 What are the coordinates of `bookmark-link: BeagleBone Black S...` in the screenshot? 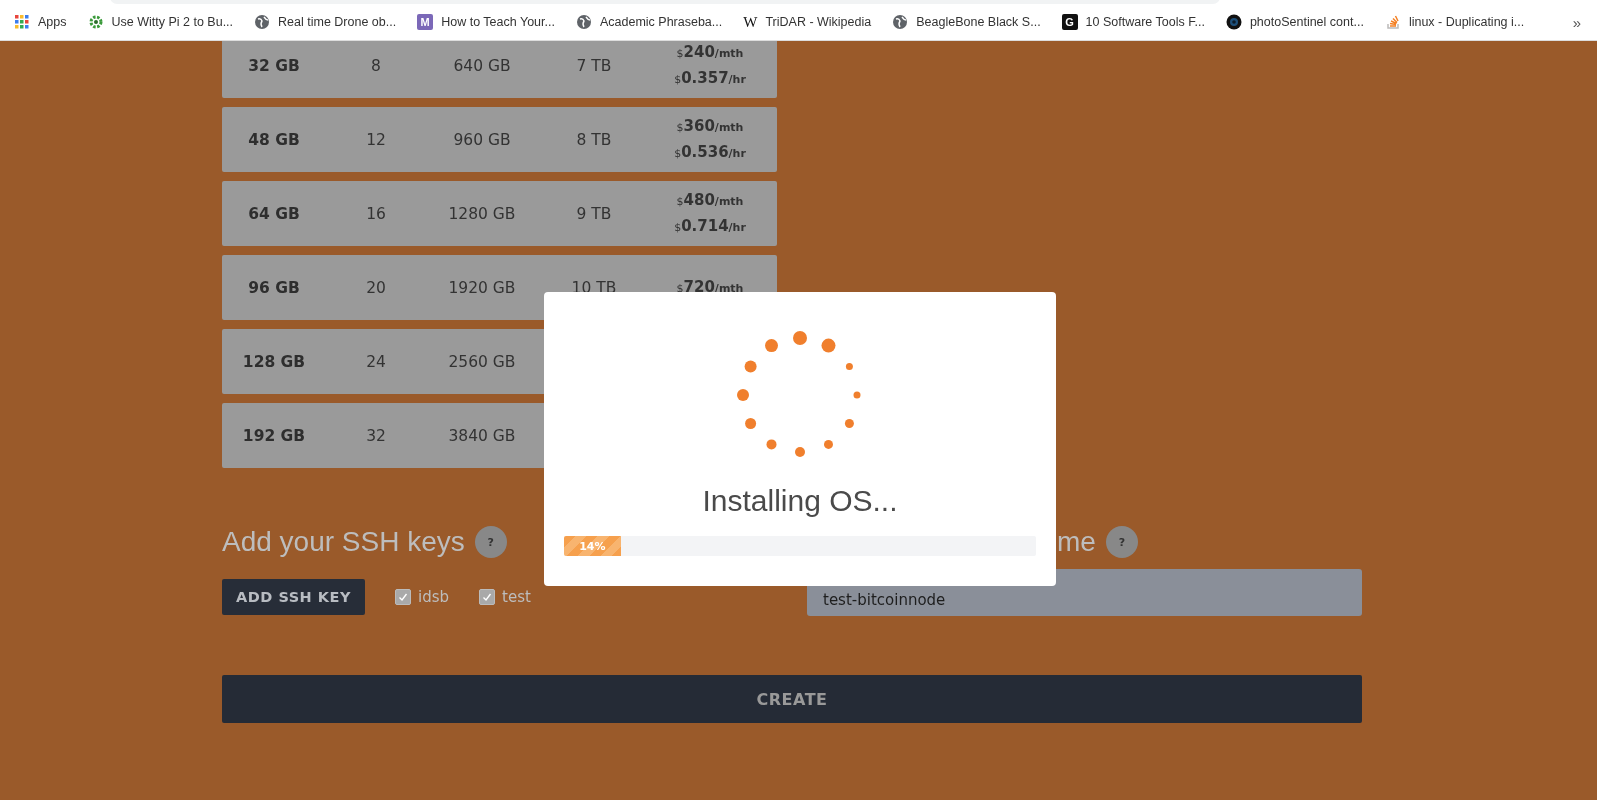 It's located at (966, 22).